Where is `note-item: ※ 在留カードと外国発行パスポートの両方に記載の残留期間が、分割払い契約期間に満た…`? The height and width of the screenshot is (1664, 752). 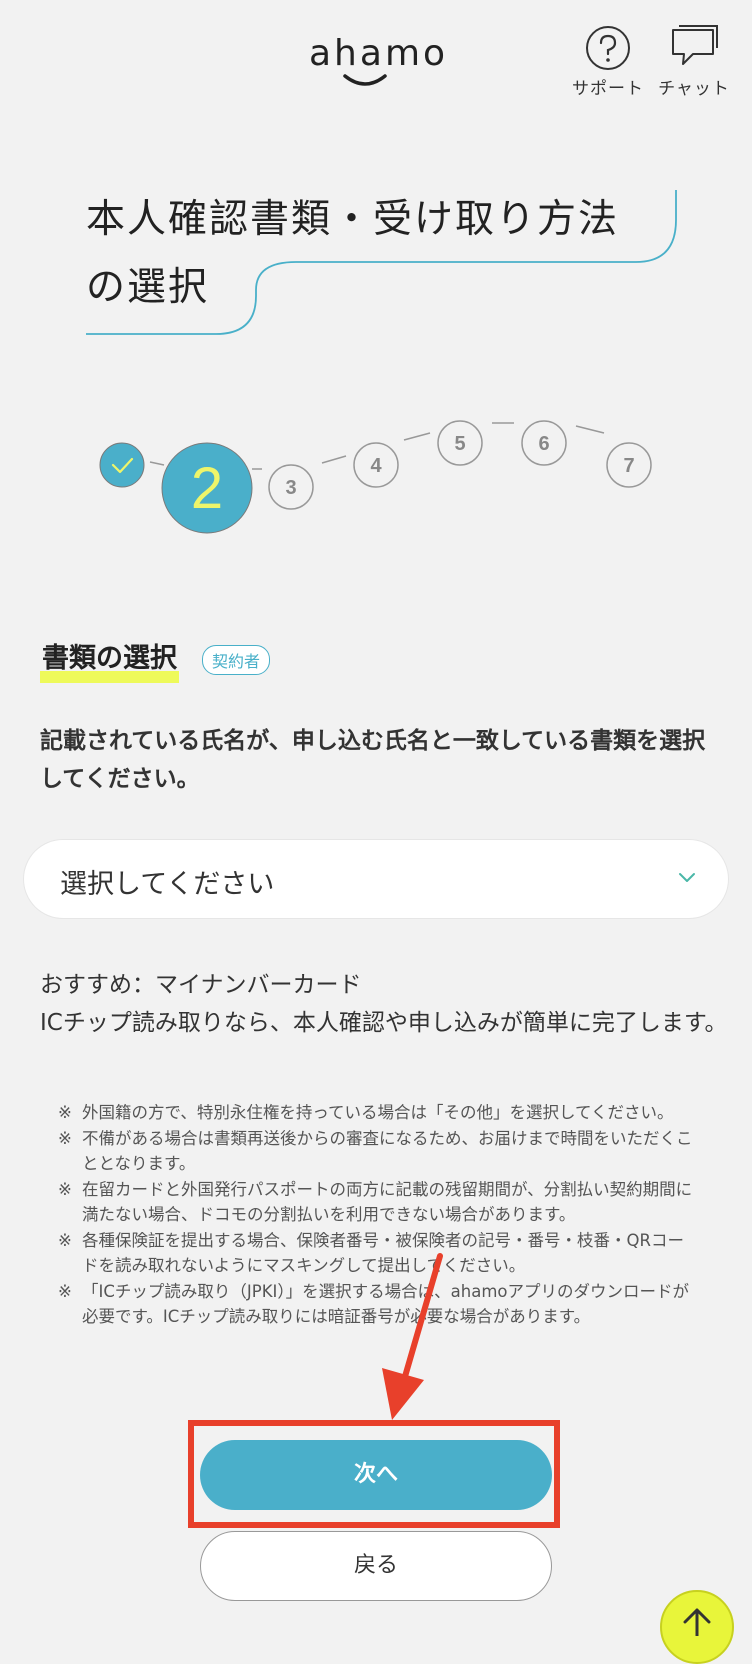 note-item: ※ 在留カードと外国発行パスポートの両方に記載の残留期間が、分割払い契約期間に満た… is located at coordinates (375, 1202).